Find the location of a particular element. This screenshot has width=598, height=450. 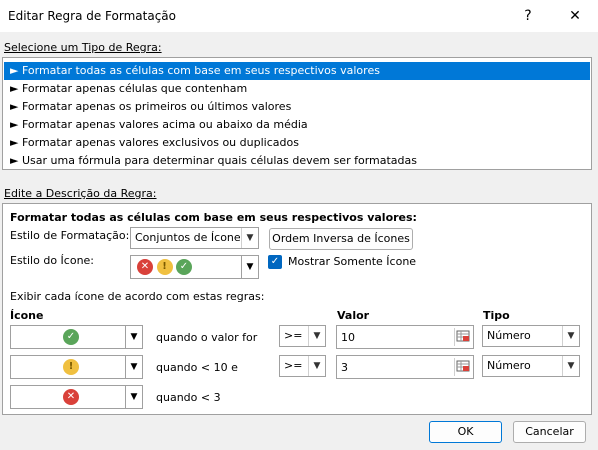

list-item-label: Formatar apenas células que contenham is located at coordinates (134, 88).